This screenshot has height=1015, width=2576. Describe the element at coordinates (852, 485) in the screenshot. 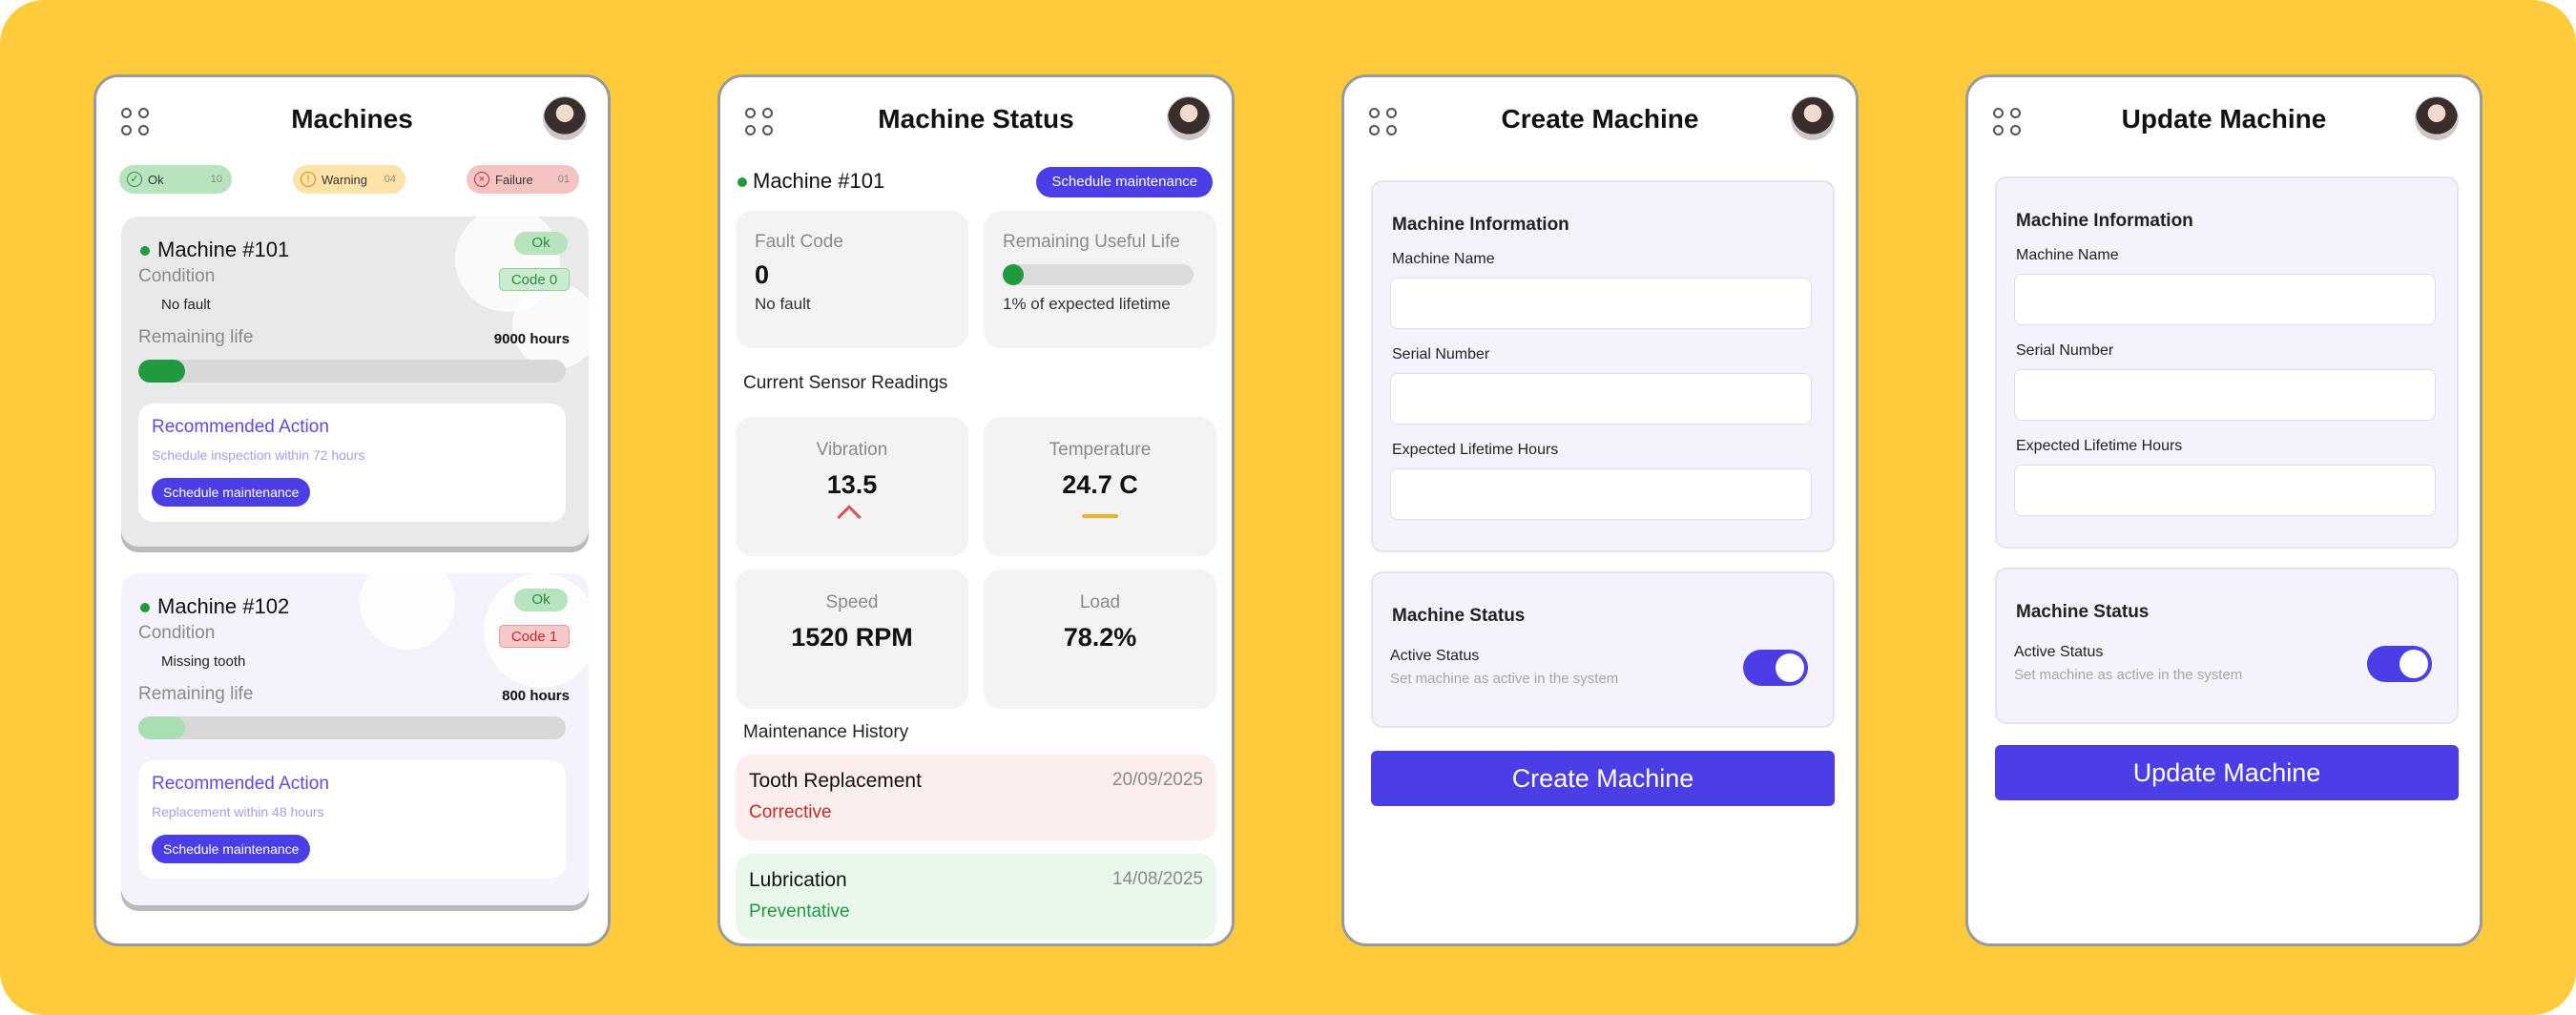

I see `sensor-value: 13.5` at that location.